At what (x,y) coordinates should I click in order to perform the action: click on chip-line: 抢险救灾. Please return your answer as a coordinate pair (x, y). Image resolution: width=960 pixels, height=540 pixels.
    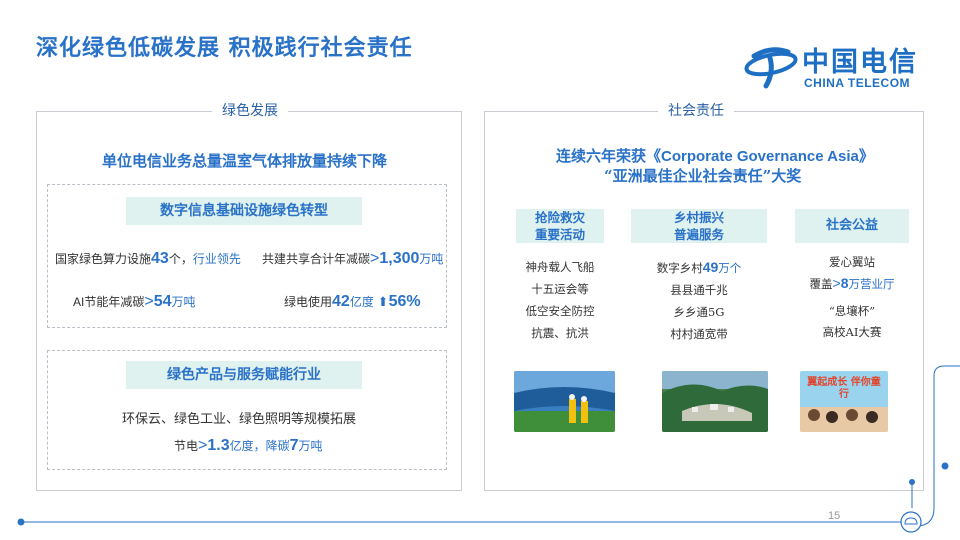
    Looking at the image, I should click on (559, 217).